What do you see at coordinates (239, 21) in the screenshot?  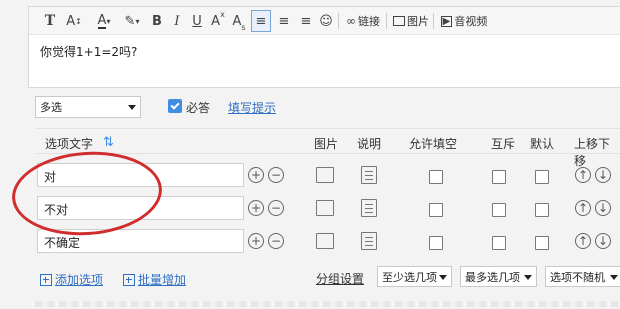 I see `subscript-icon: As` at bounding box center [239, 21].